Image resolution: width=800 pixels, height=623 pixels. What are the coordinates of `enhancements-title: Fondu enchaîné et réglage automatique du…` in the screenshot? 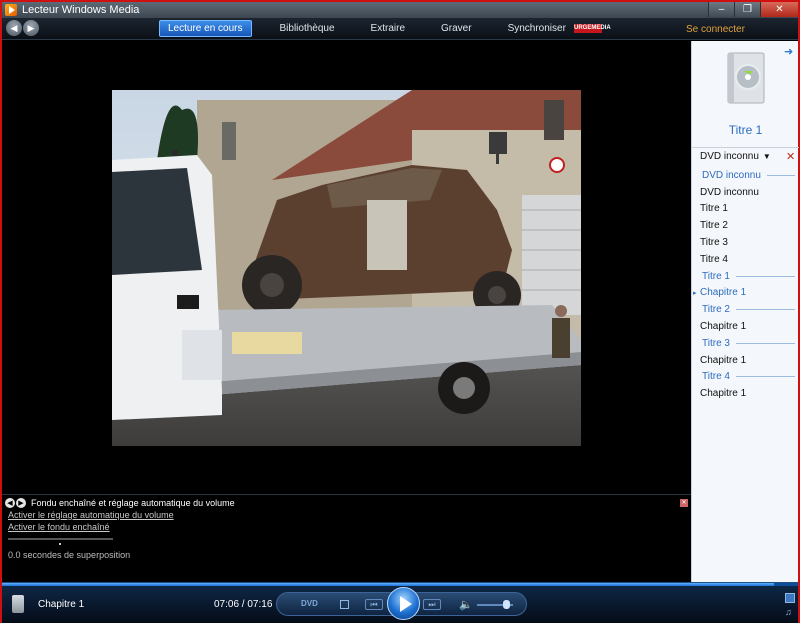 It's located at (133, 503).